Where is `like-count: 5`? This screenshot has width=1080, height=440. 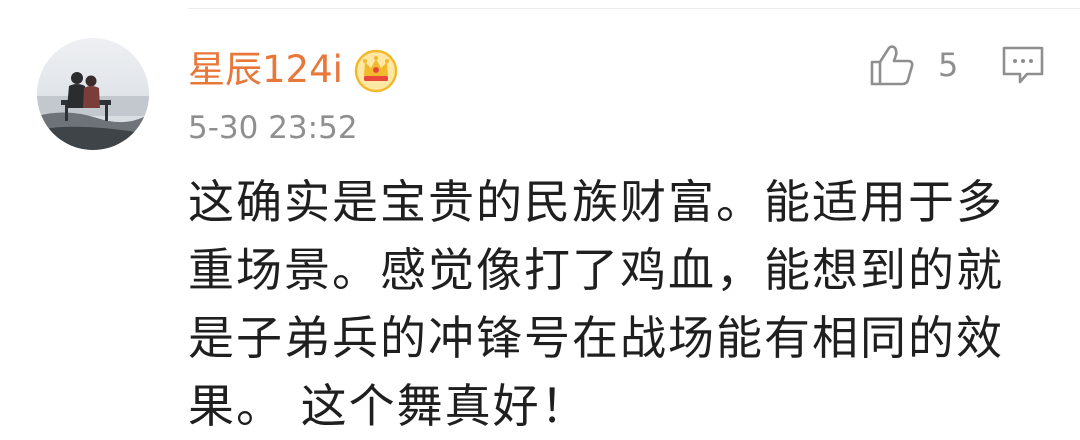
like-count: 5 is located at coordinates (948, 65).